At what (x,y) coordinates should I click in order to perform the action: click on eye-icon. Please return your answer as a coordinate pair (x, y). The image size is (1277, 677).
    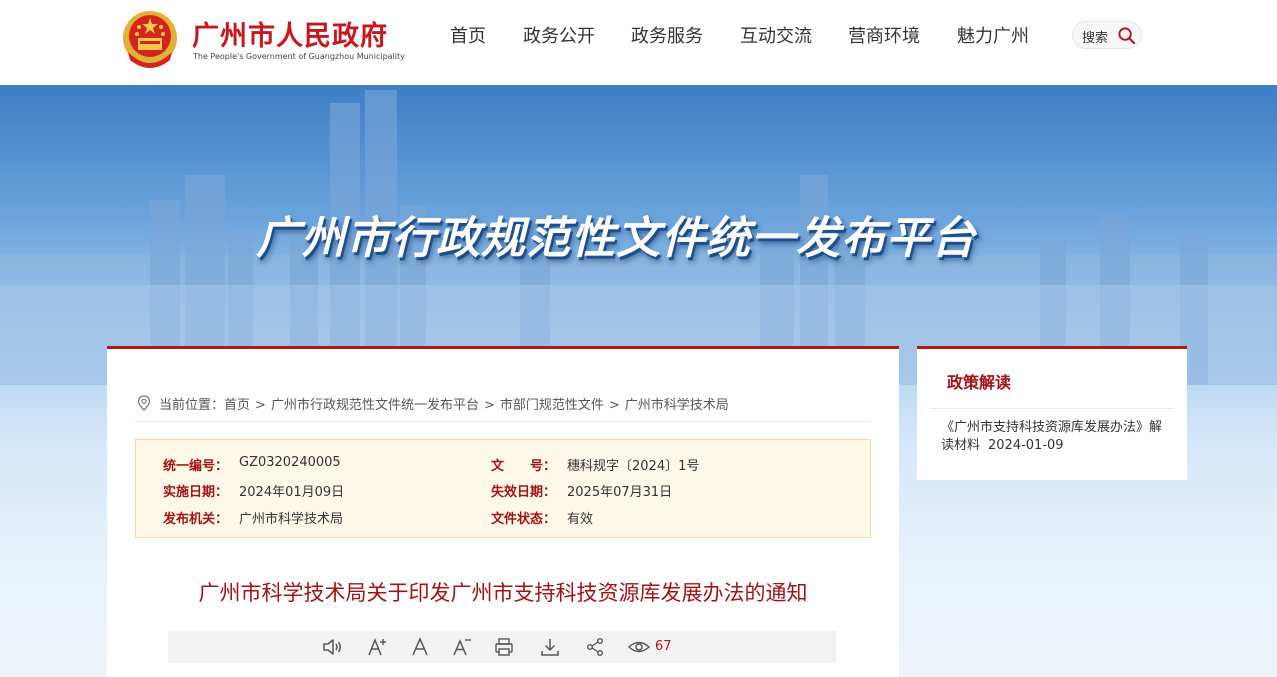
    Looking at the image, I should click on (639, 647).